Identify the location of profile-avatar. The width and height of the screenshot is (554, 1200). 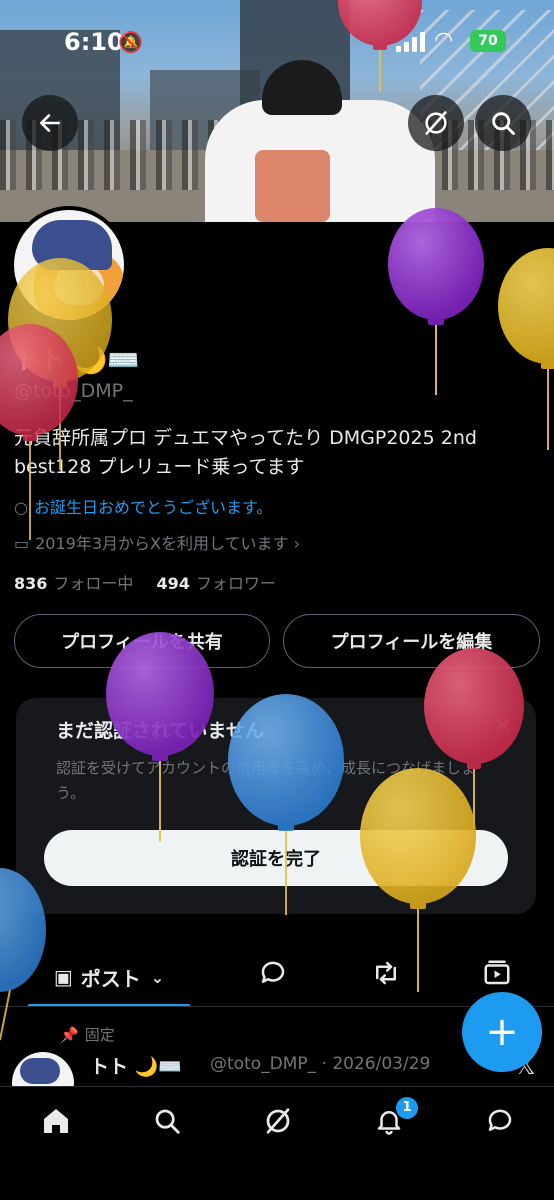
(69, 265).